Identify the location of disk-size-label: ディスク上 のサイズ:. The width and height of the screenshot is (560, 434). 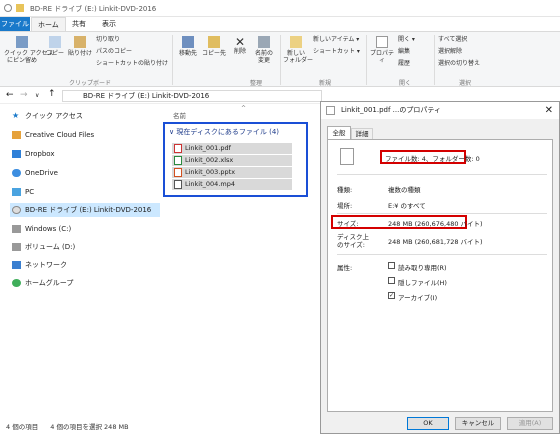
(353, 241).